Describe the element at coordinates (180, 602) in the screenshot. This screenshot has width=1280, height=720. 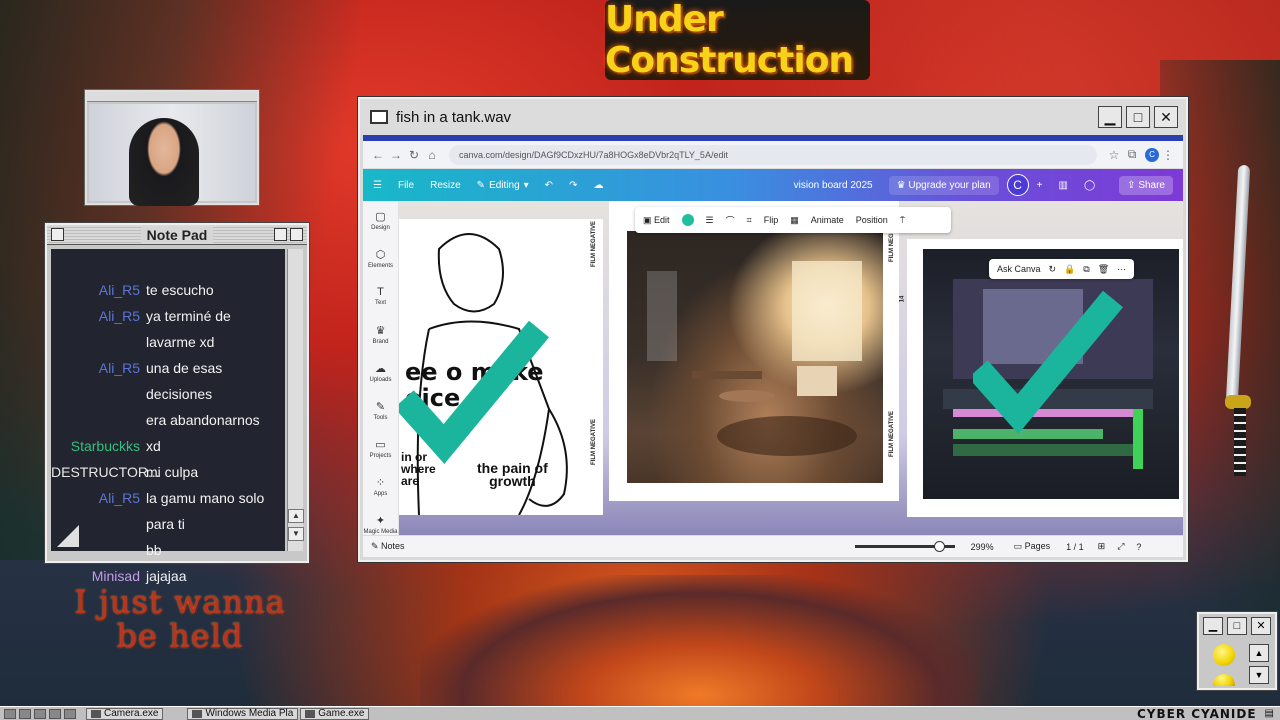
I see `caption-line-1: I just wanna` at that location.